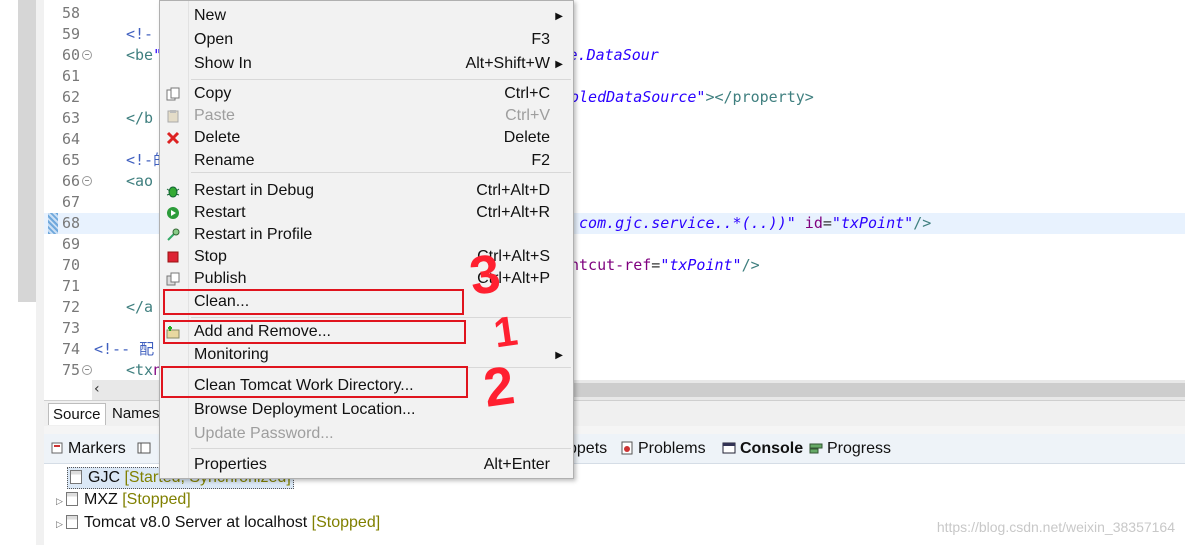  I want to click on line-number: 61, so click(70, 76).